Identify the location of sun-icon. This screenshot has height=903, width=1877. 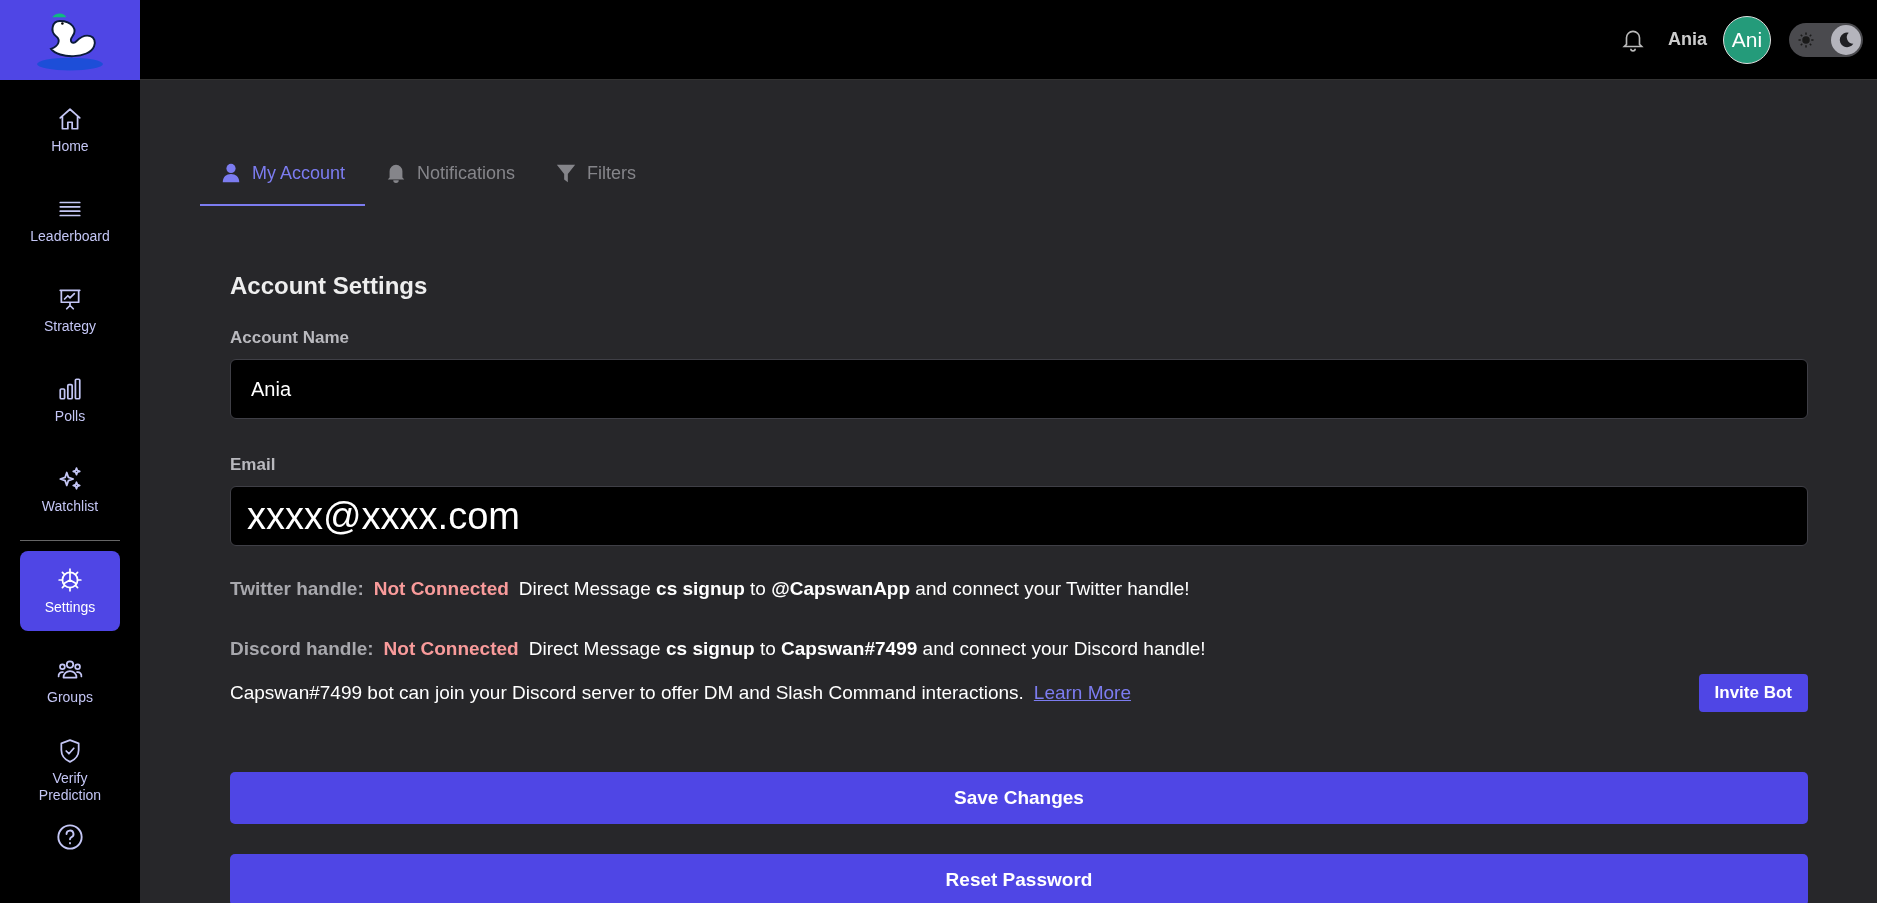
(1806, 39).